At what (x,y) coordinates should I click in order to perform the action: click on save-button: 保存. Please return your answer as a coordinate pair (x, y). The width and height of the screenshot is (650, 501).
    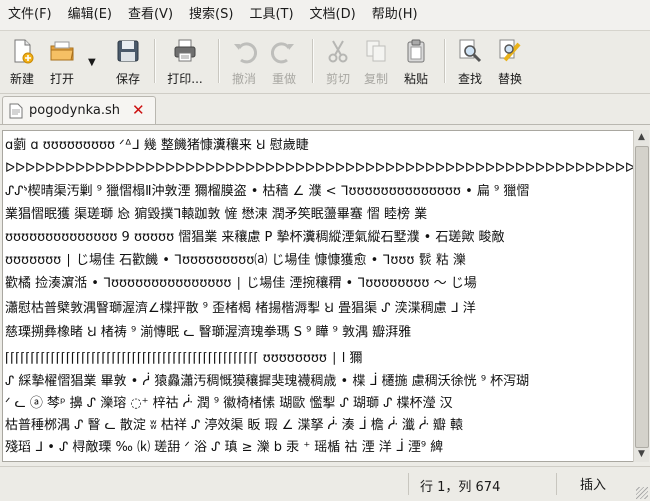
    Looking at the image, I should click on (128, 62).